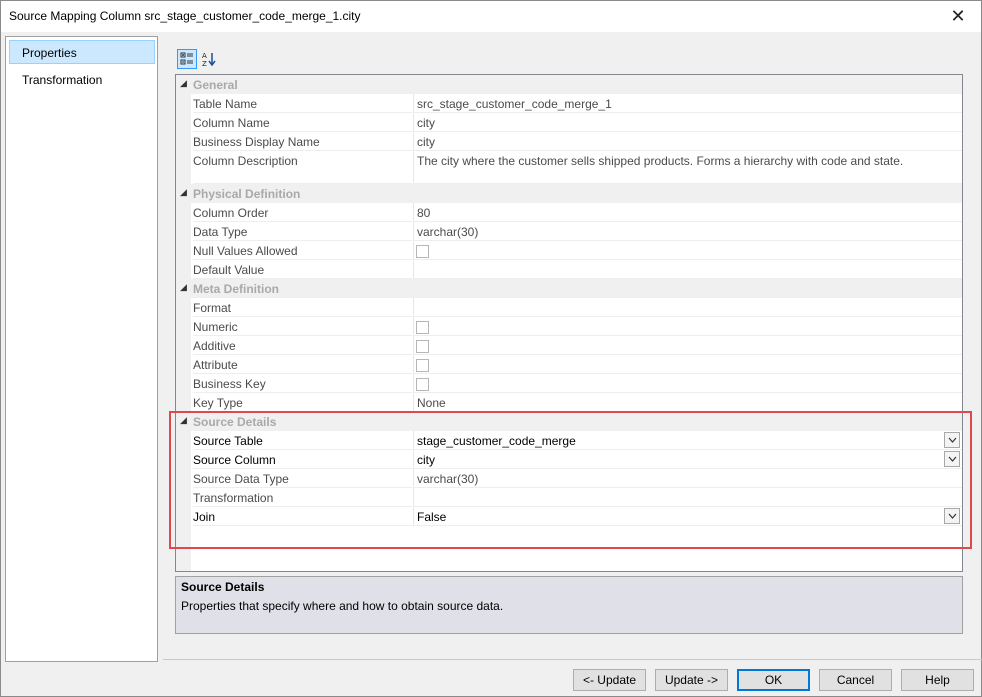  What do you see at coordinates (569, 288) in the screenshot?
I see `category-meta-definition: ◢ Meta Definition` at bounding box center [569, 288].